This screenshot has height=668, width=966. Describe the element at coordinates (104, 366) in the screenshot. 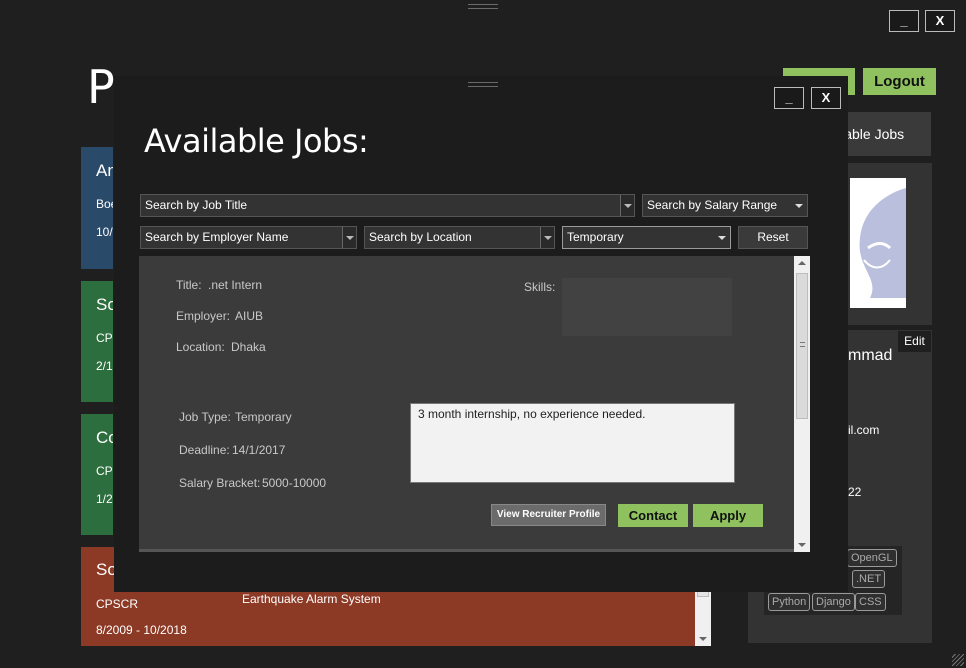

I see `card-line2: 2/1` at that location.